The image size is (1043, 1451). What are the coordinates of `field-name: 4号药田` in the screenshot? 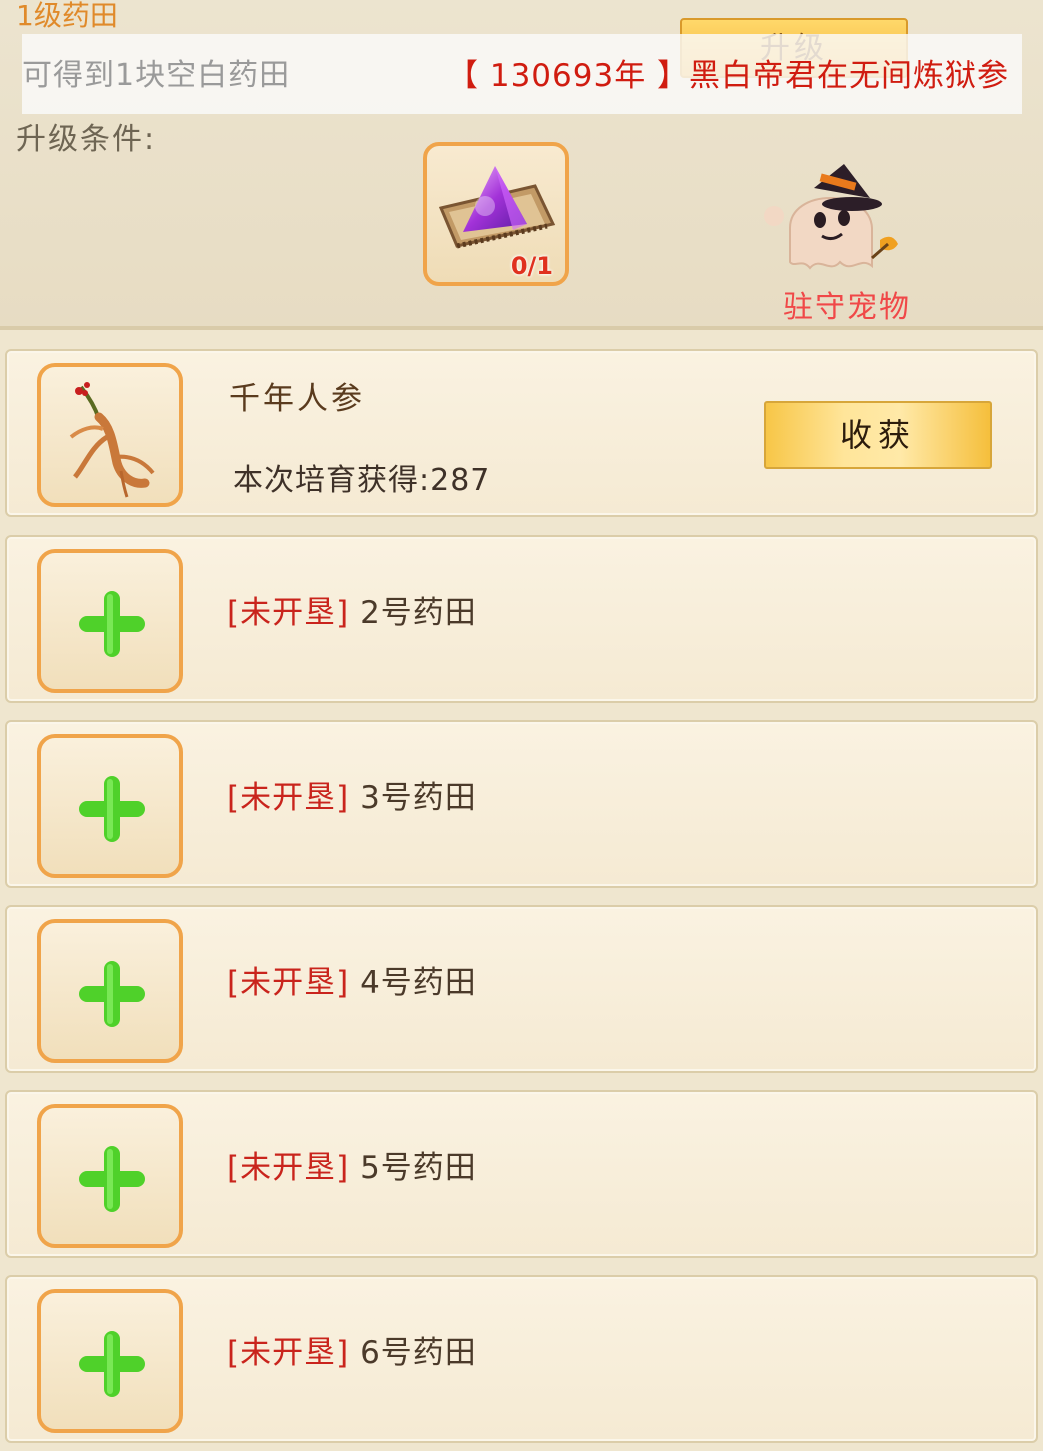 It's located at (418, 983).